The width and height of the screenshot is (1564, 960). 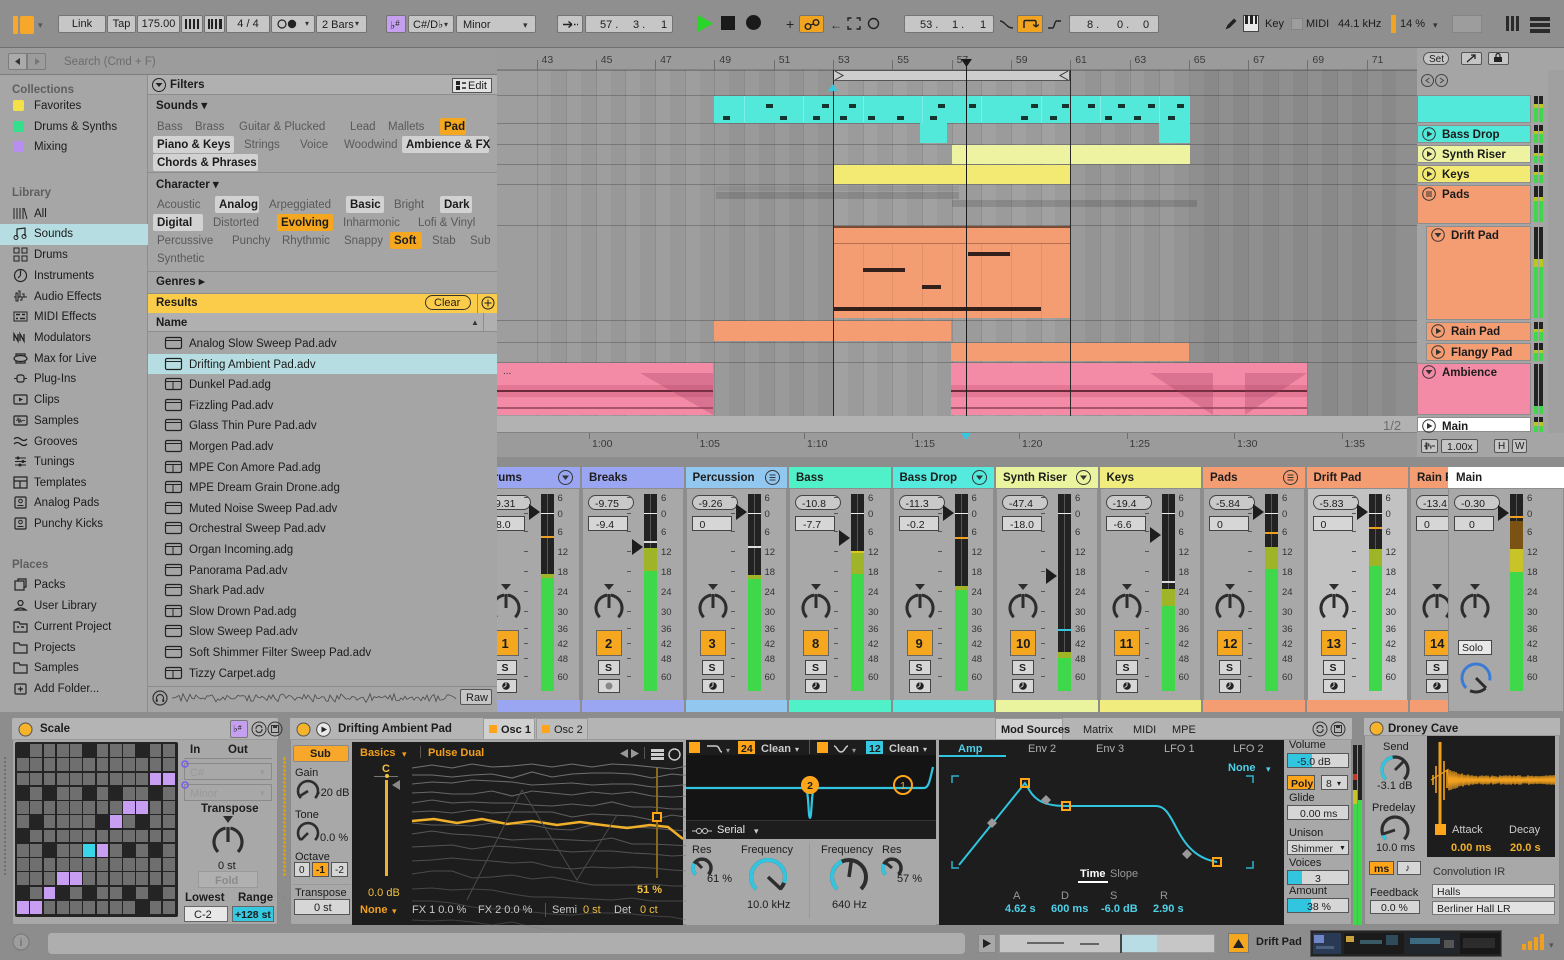 I want to click on svg-text: i, so click(x=20, y=943).